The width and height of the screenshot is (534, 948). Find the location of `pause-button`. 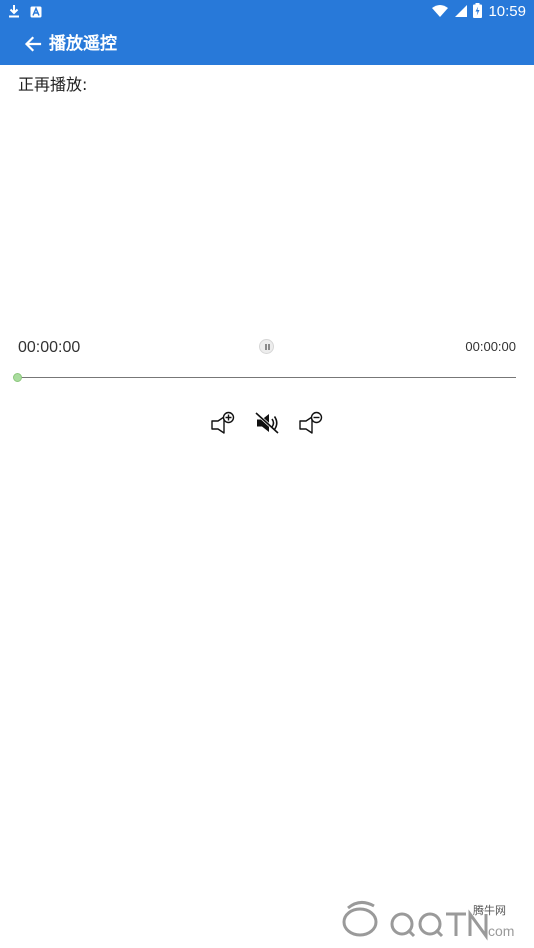

pause-button is located at coordinates (266, 346).